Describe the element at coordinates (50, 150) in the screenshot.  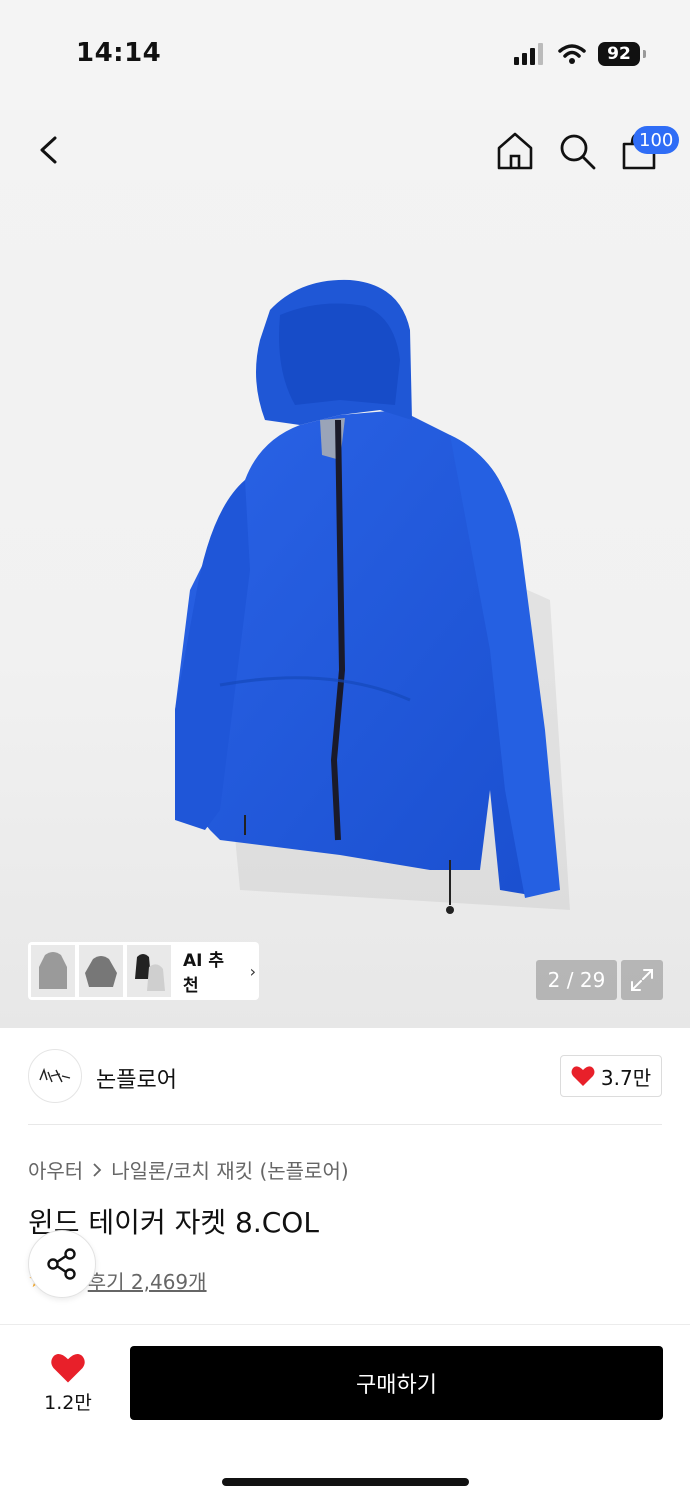
I see `back-icon` at that location.